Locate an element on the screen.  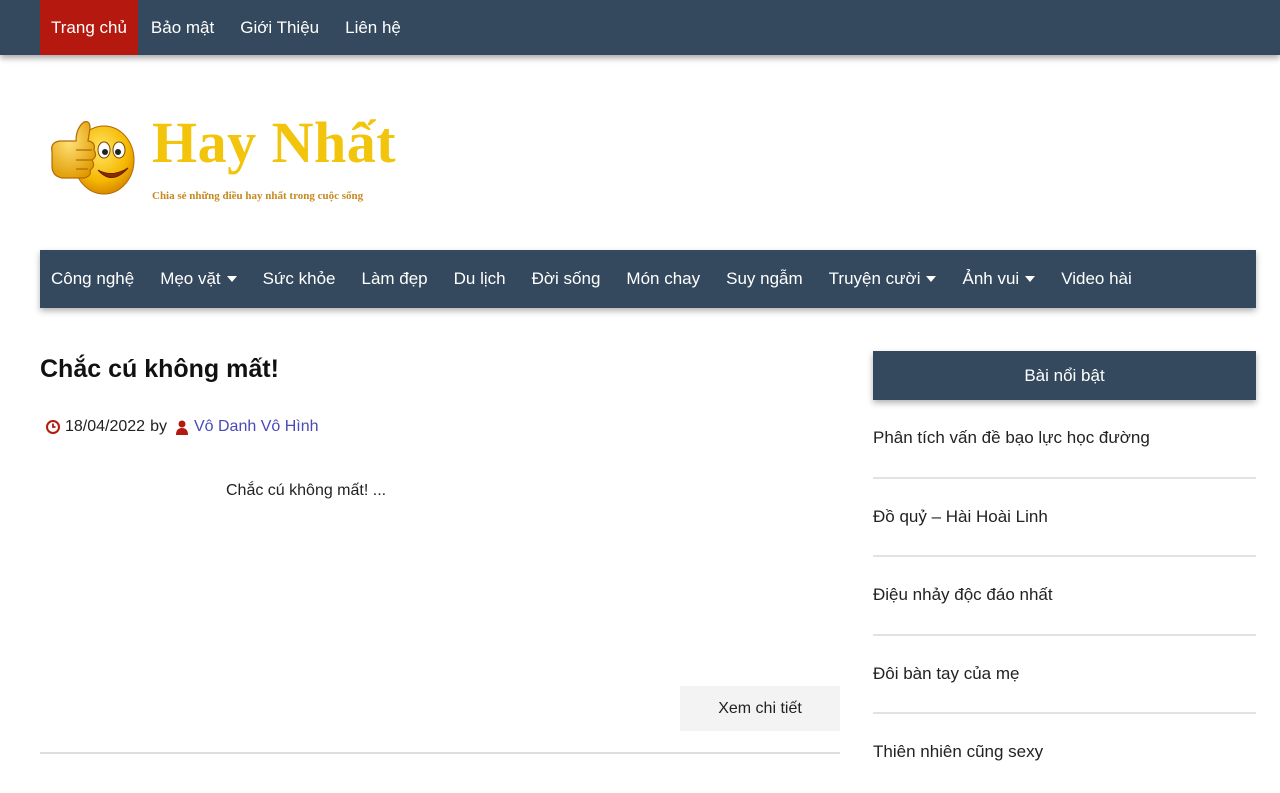
category-item-technology: Công nghệ is located at coordinates (93, 279).